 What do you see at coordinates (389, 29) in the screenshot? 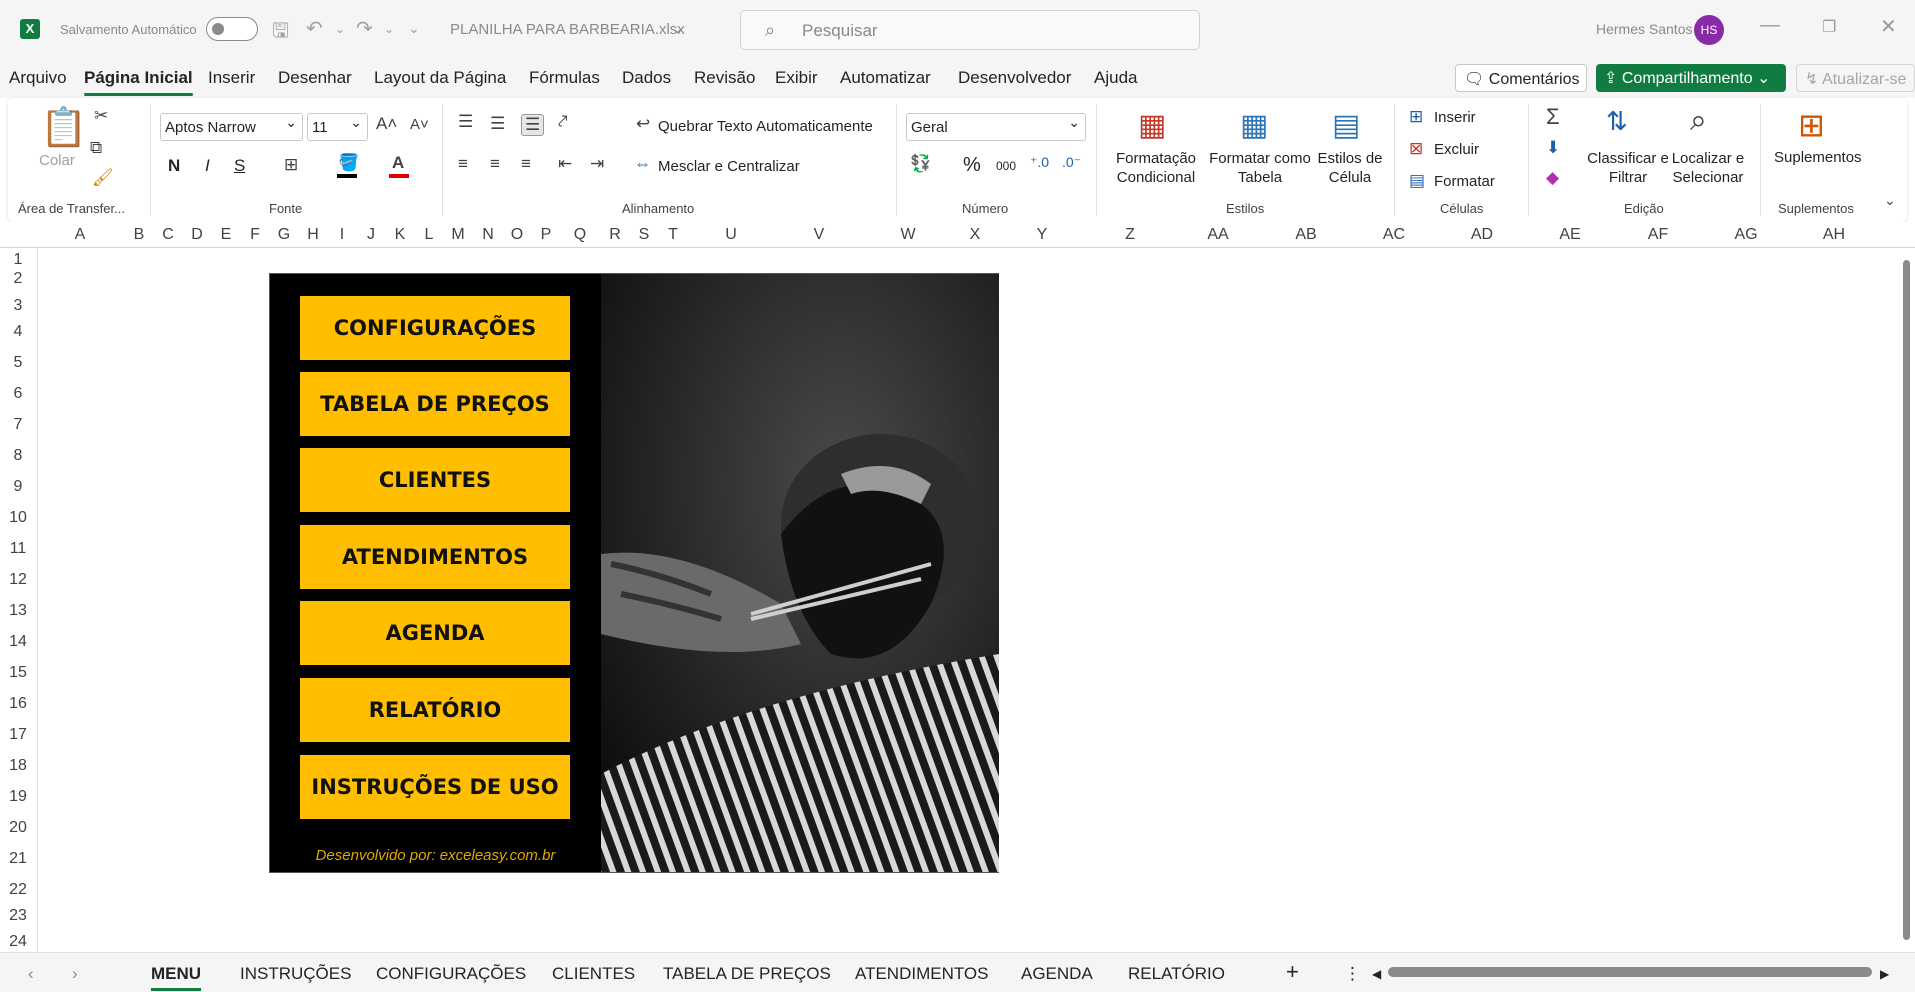
I see `redo-dropdown-icon: ⌄` at bounding box center [389, 29].